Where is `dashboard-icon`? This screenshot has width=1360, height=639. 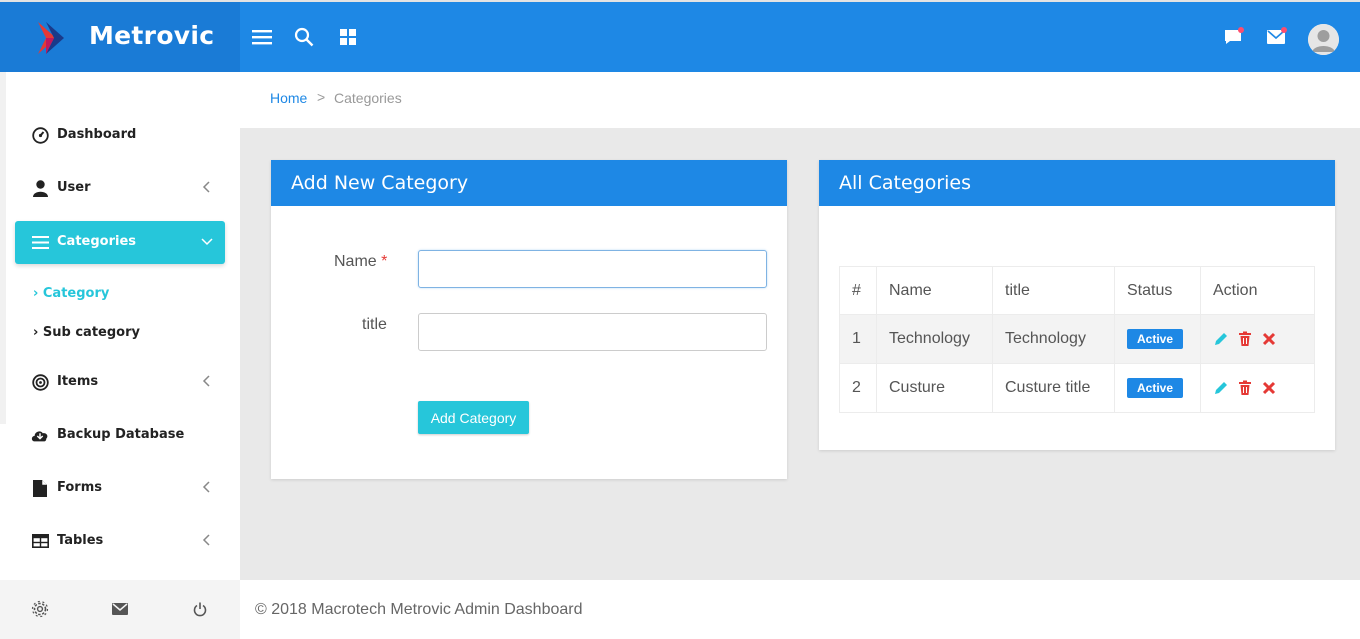 dashboard-icon is located at coordinates (40, 135).